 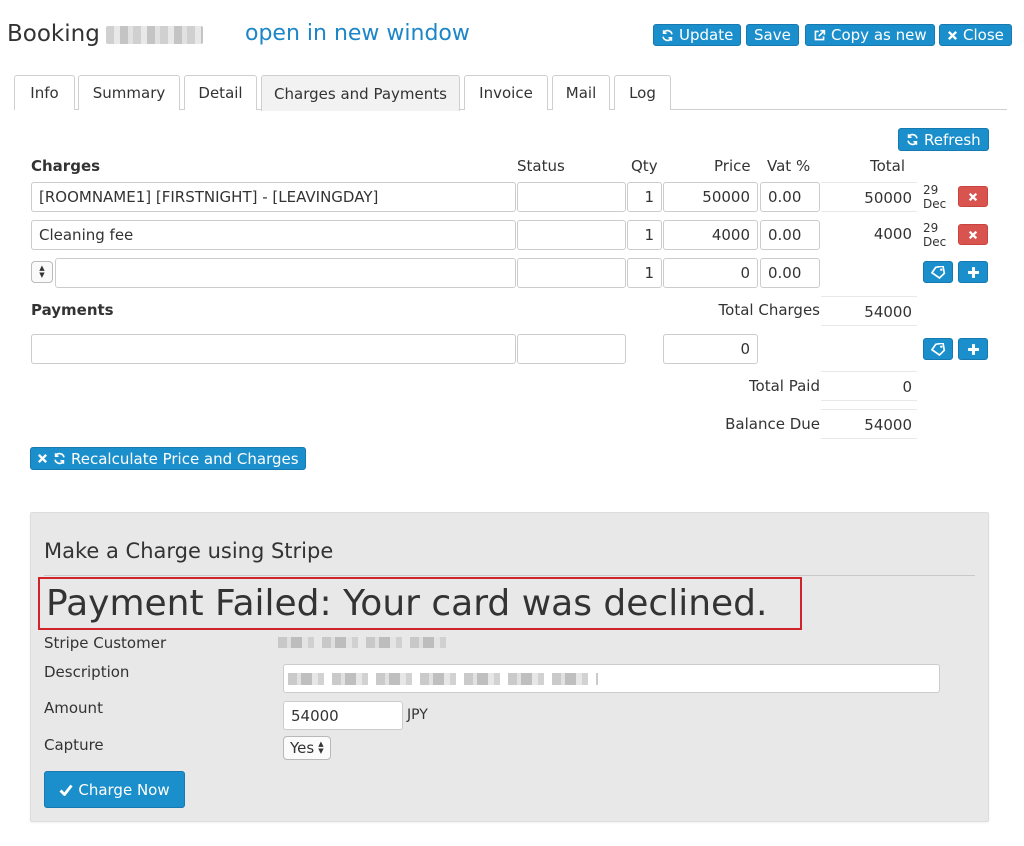 I want to click on charge-total-value: 4000, so click(x=892, y=234).